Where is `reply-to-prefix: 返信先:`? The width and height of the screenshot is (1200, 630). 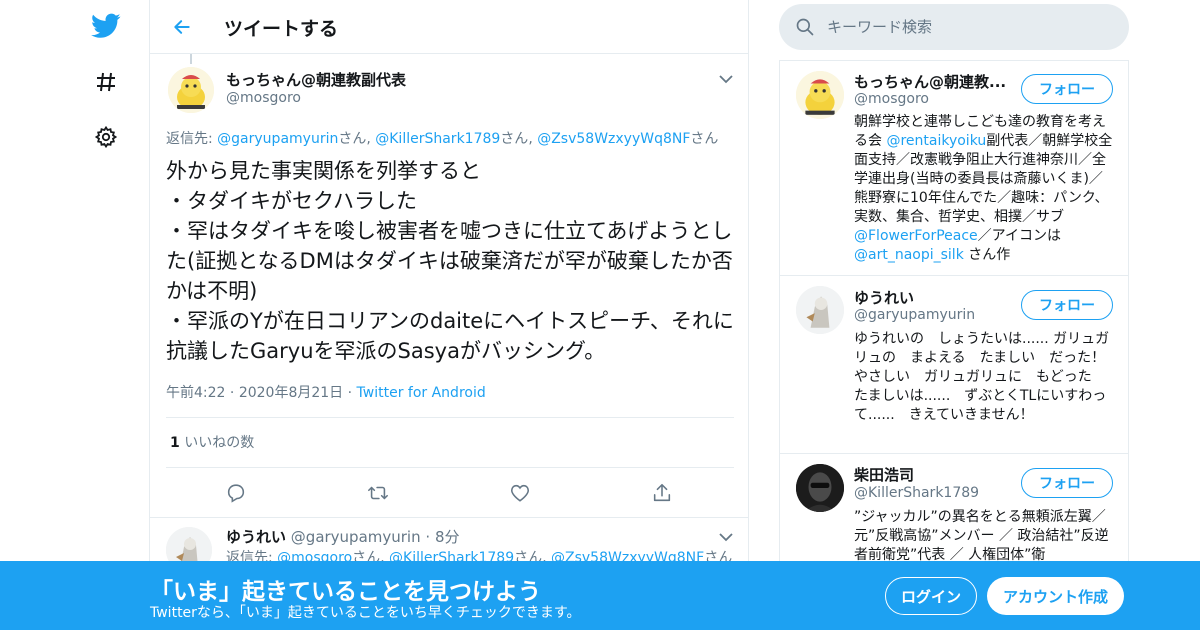 reply-to-prefix: 返信先: is located at coordinates (192, 139).